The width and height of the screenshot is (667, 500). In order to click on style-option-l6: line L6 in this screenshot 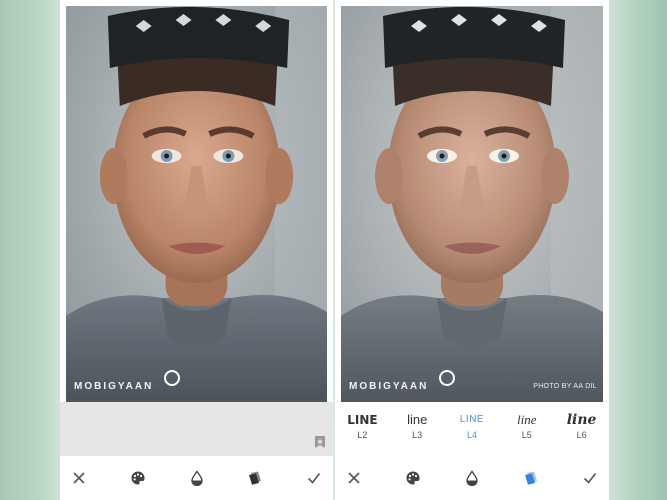, I will do `click(582, 430)`.